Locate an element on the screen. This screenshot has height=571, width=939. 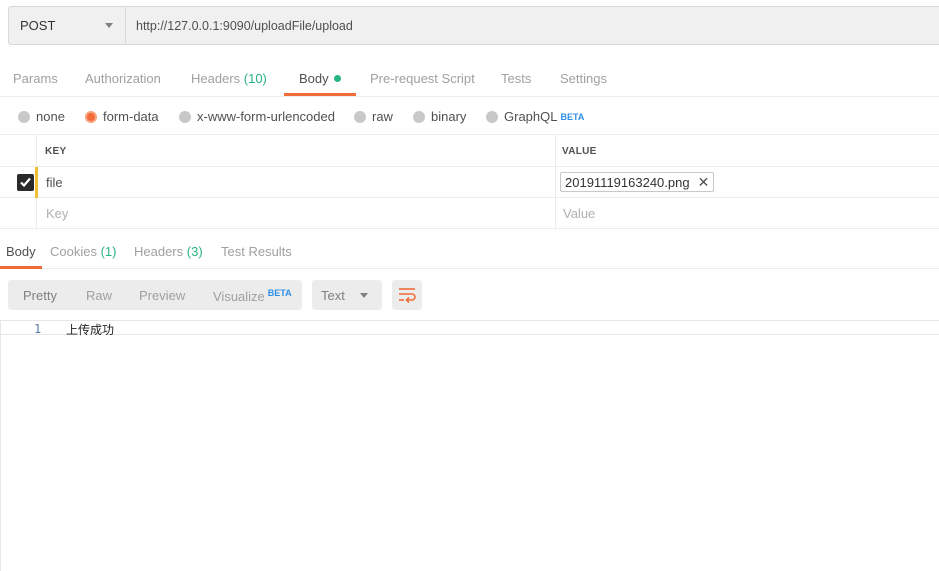
checkmark-icon is located at coordinates (25, 182).